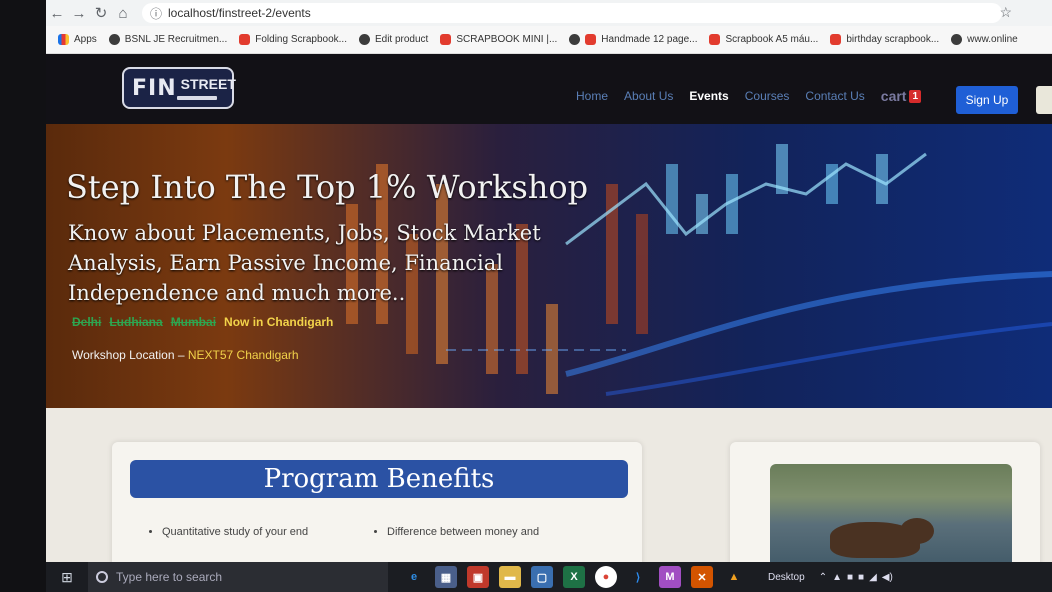  I want to click on system-tray: ⌃ ▲ ■ ■ ◢ ◀), so click(858, 577).